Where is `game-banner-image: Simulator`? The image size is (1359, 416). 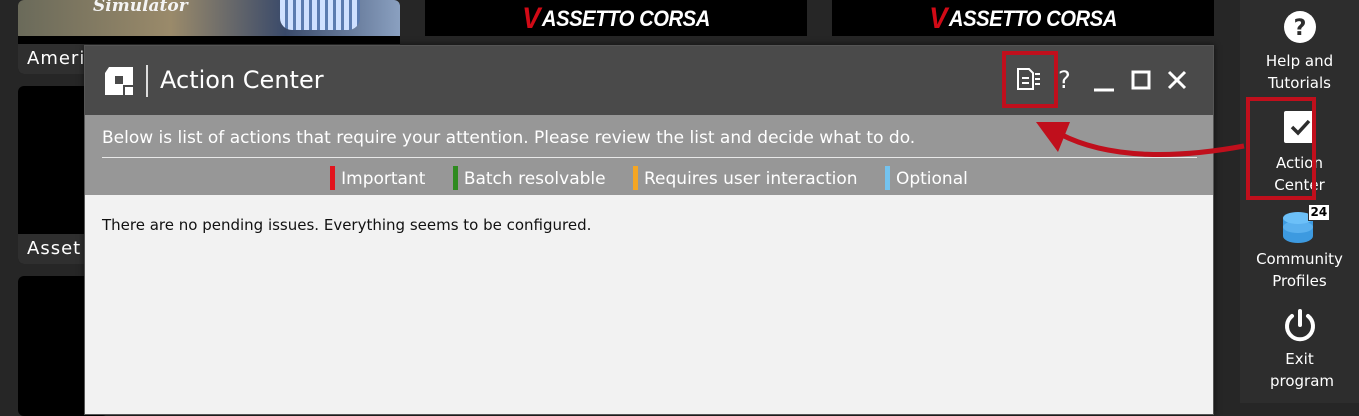 game-banner-image: Simulator is located at coordinates (209, 18).